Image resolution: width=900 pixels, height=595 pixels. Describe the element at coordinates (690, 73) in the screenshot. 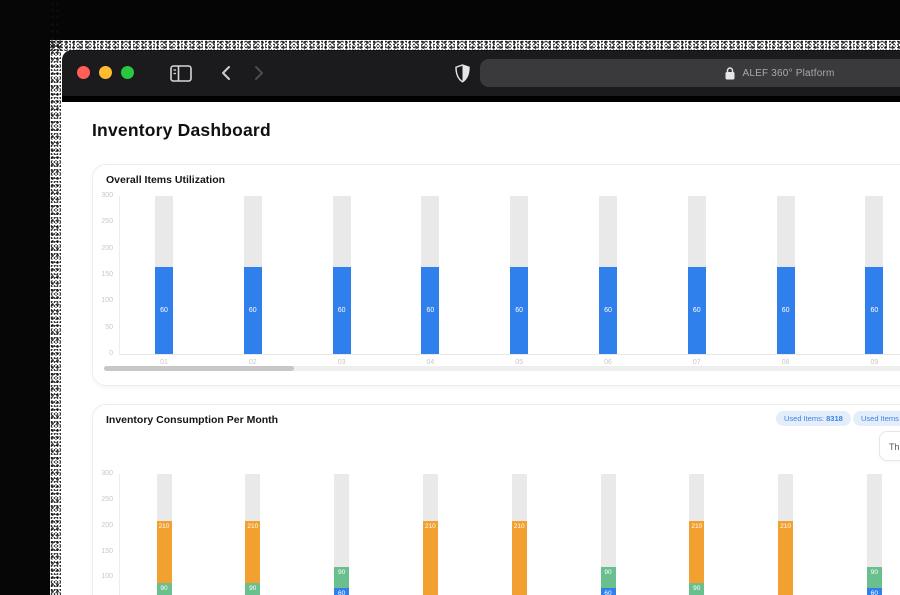

I see `address-bar: ALEF 360° Platform` at that location.